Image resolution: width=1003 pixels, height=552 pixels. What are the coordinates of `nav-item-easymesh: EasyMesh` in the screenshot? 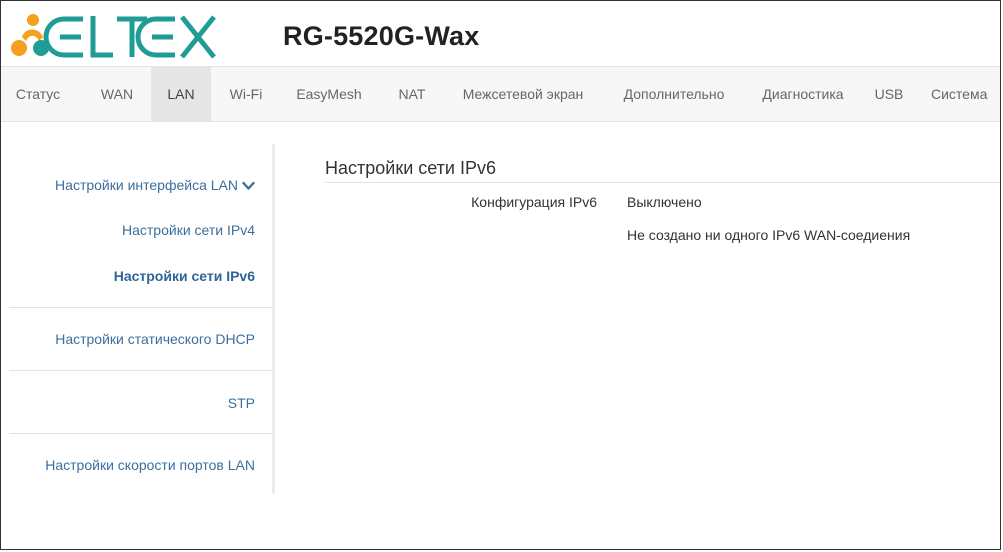 It's located at (329, 94).